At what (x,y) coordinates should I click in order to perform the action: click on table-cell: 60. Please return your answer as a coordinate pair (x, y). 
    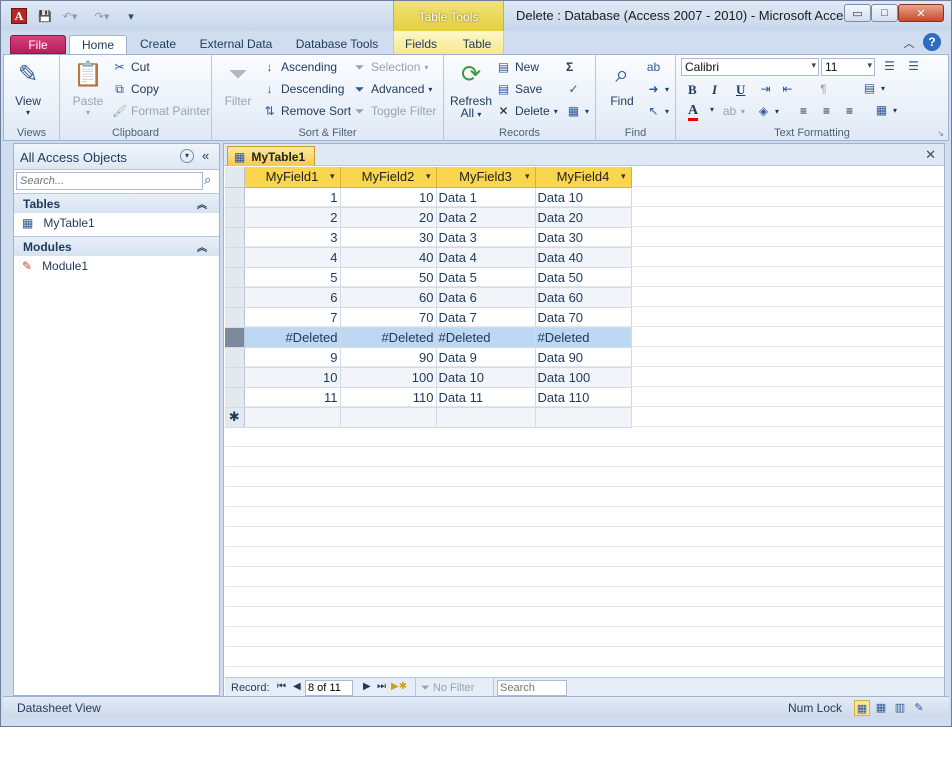
    Looking at the image, I should click on (388, 297).